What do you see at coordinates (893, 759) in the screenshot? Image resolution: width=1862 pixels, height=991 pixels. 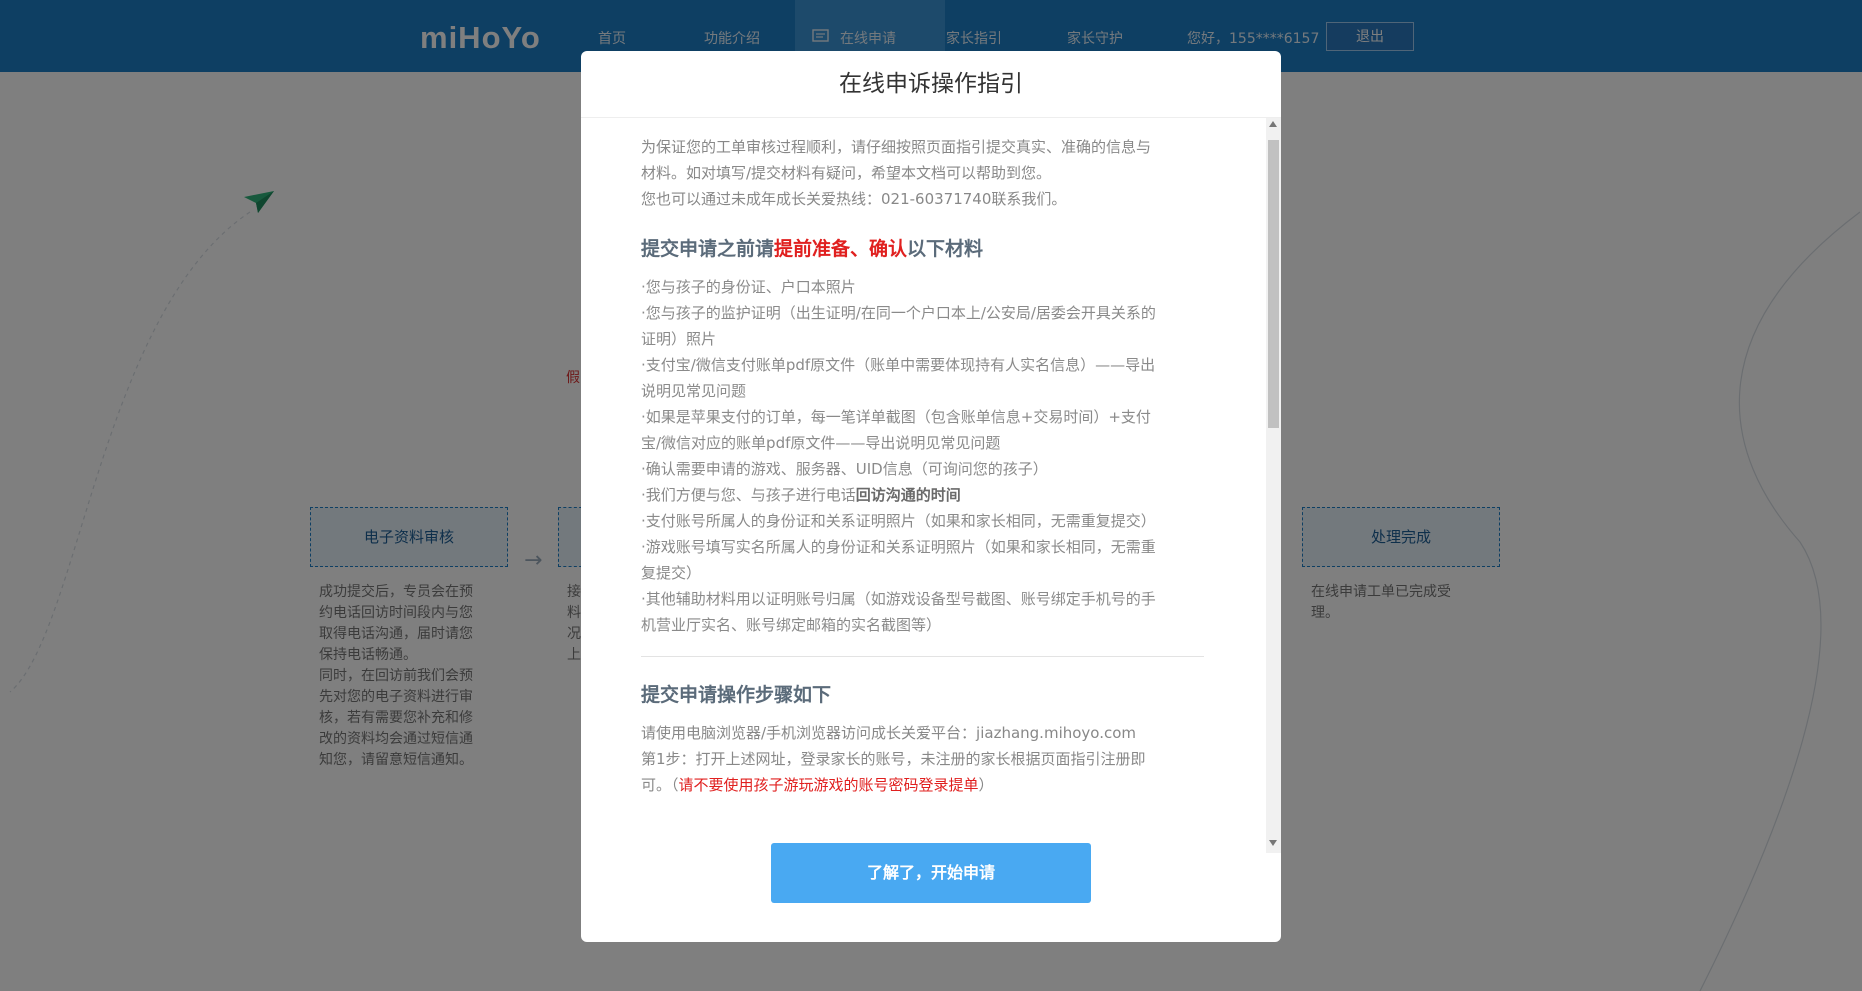 I see `step-line: 第1步：打开上述网址，登录家长的账号，未注册的家长根据页面指引注册即` at bounding box center [893, 759].